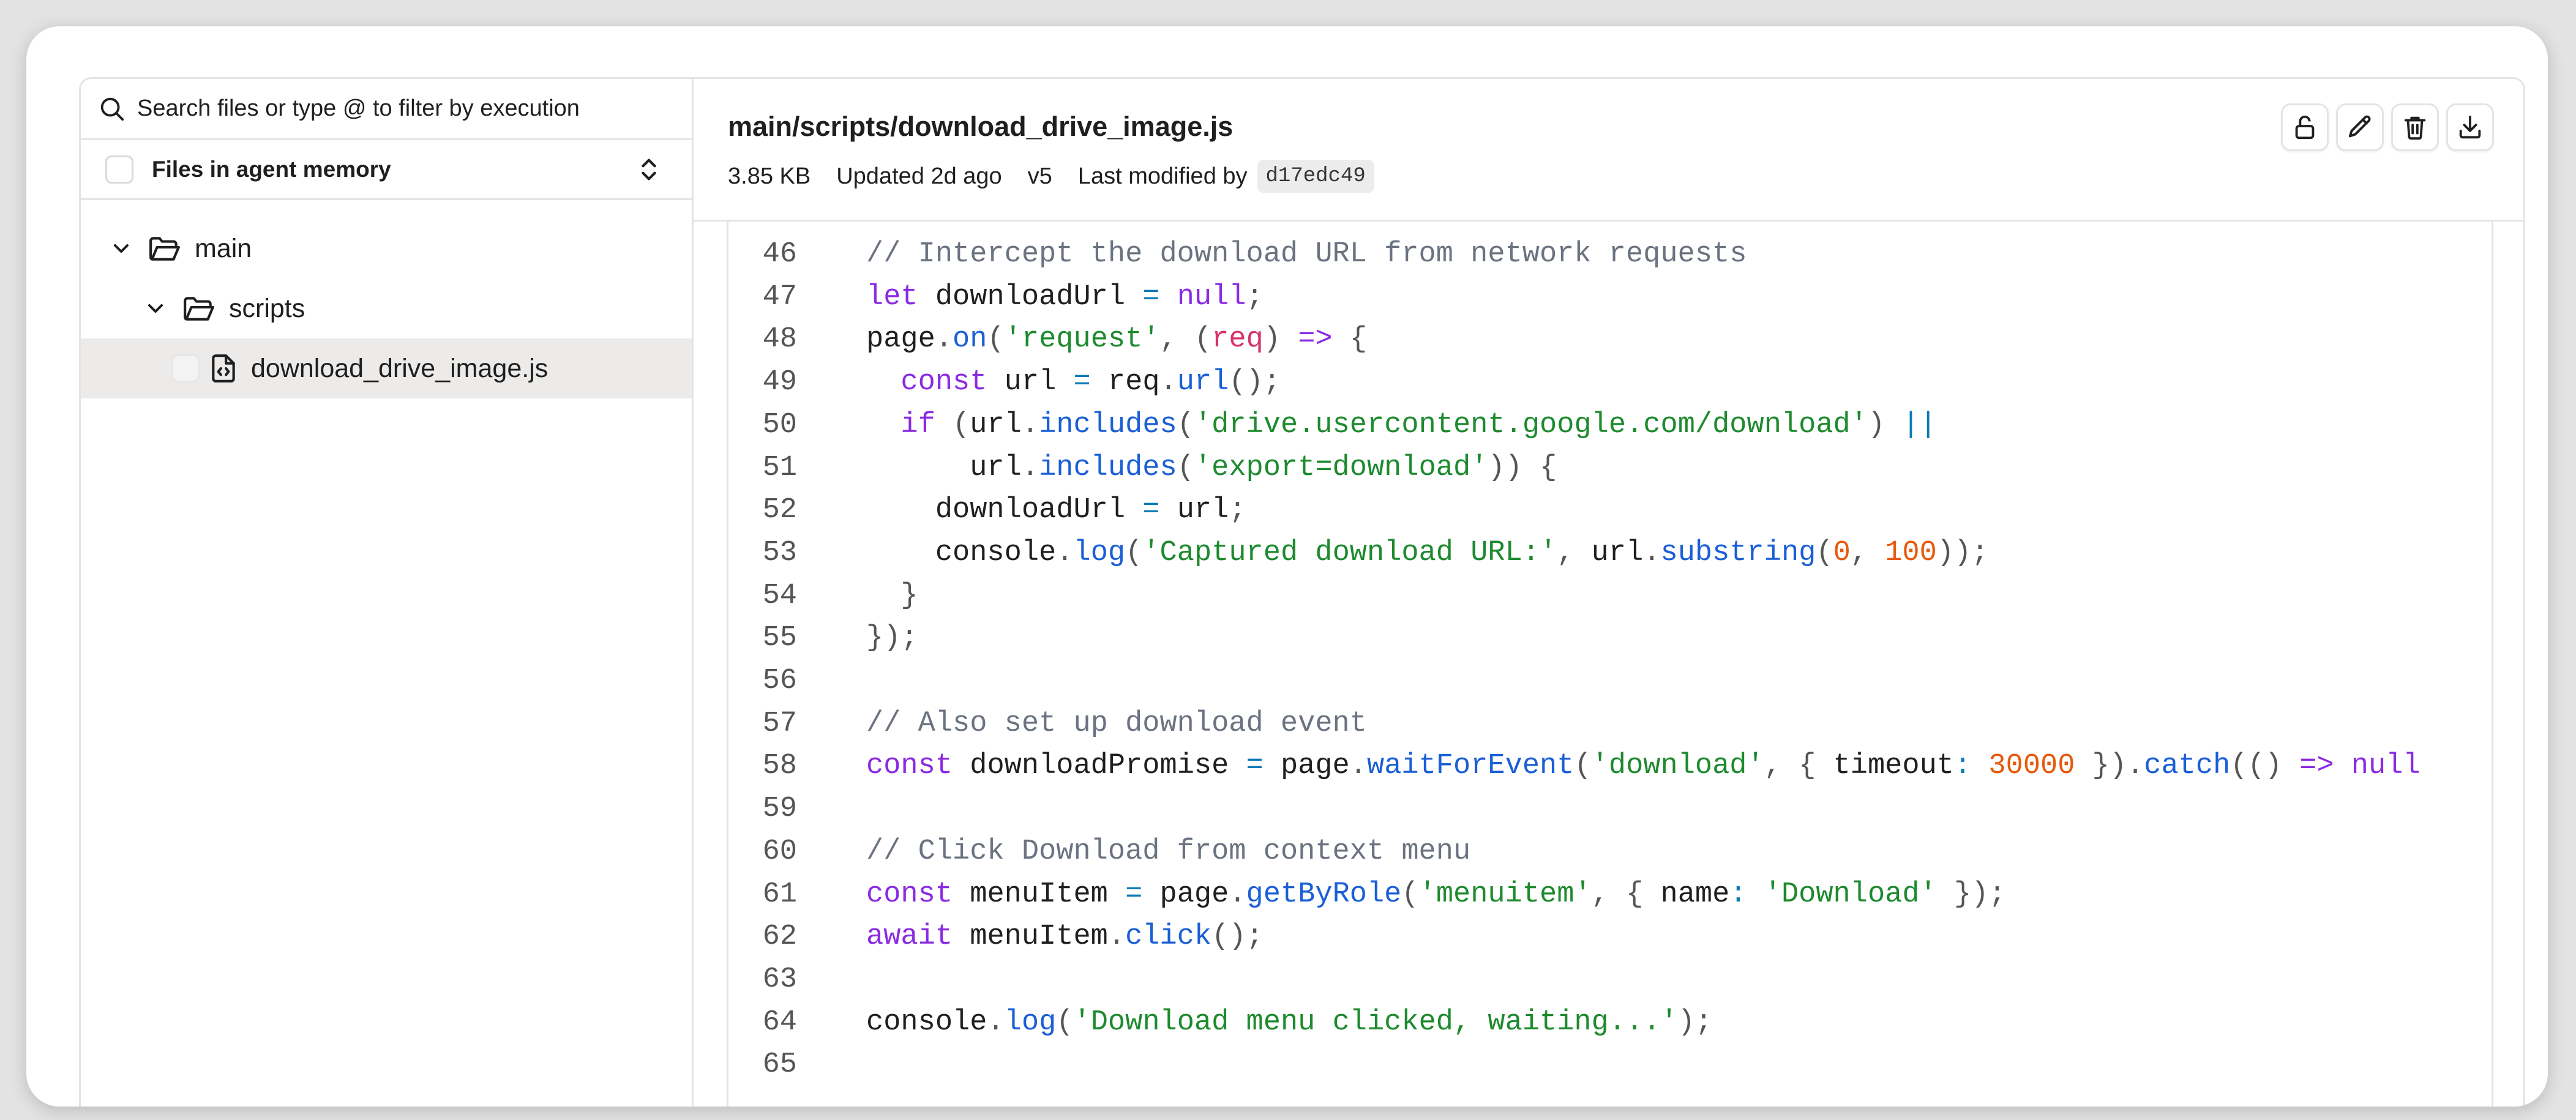 The width and height of the screenshot is (2576, 1120). I want to click on code-token: 'Captured download URL:', so click(1350, 552).